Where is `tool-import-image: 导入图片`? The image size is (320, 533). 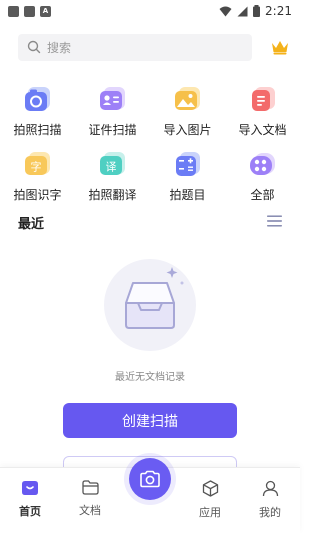 tool-import-image: 导入图片 is located at coordinates (187, 112).